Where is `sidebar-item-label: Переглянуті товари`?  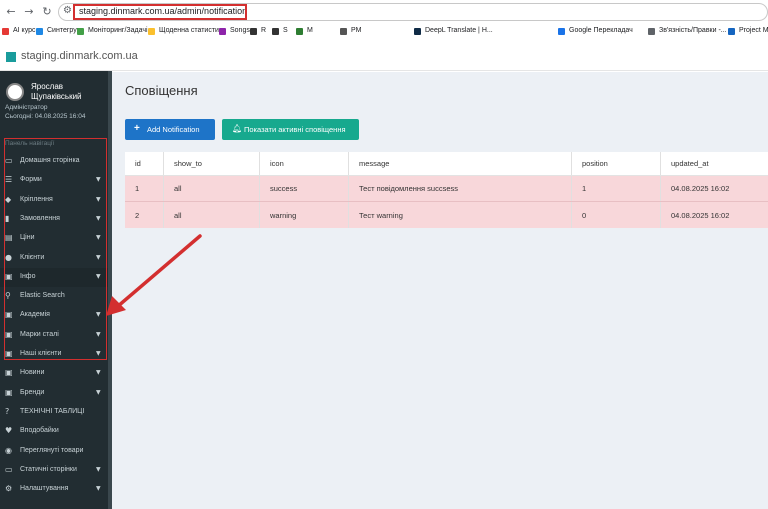
sidebar-item-label: Переглянуті товари is located at coordinates (52, 450).